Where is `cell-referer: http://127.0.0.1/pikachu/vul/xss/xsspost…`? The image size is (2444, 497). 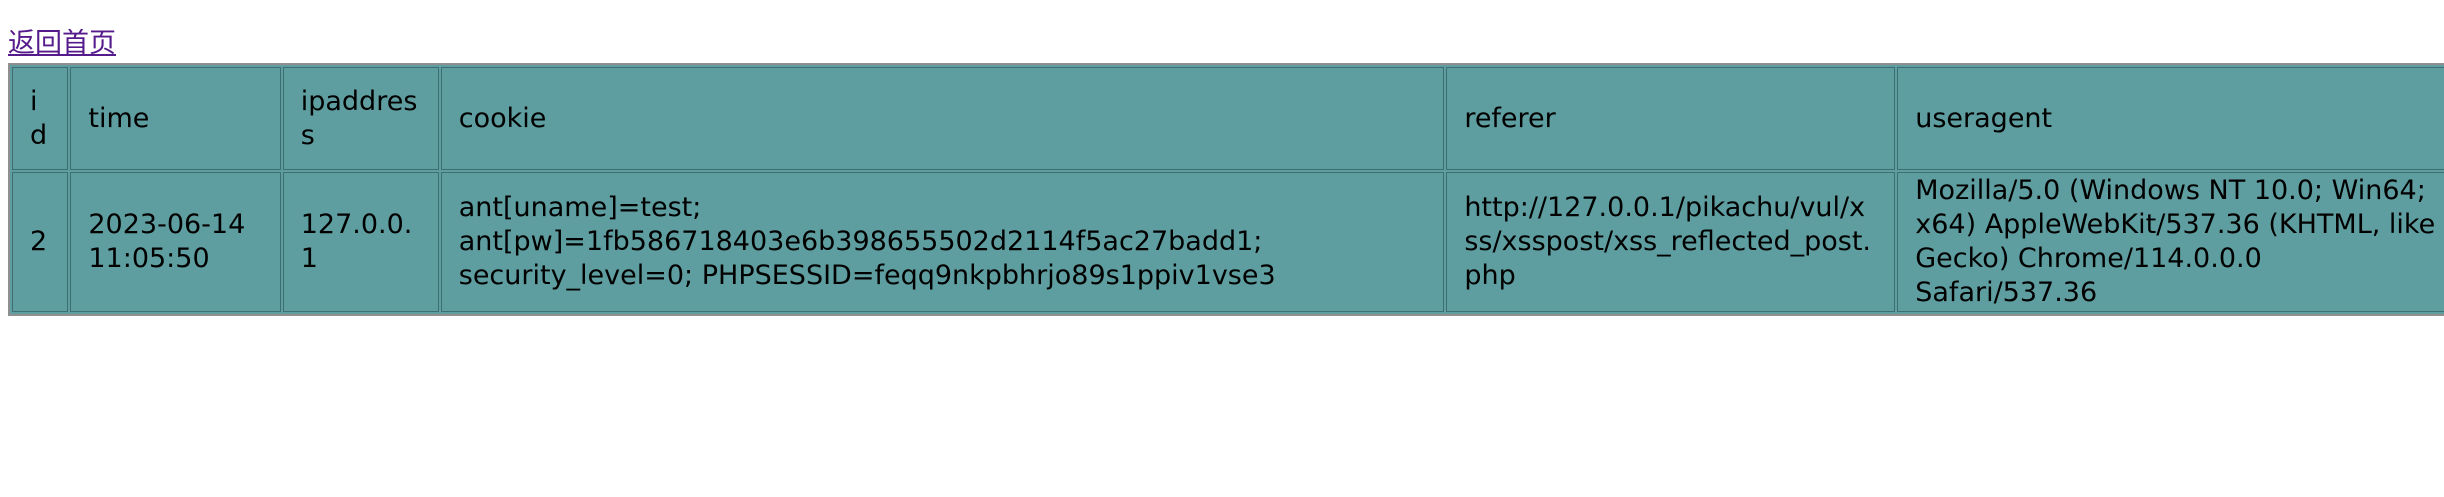 cell-referer: http://127.0.0.1/pikachu/vul/xss/xsspost… is located at coordinates (1671, 242).